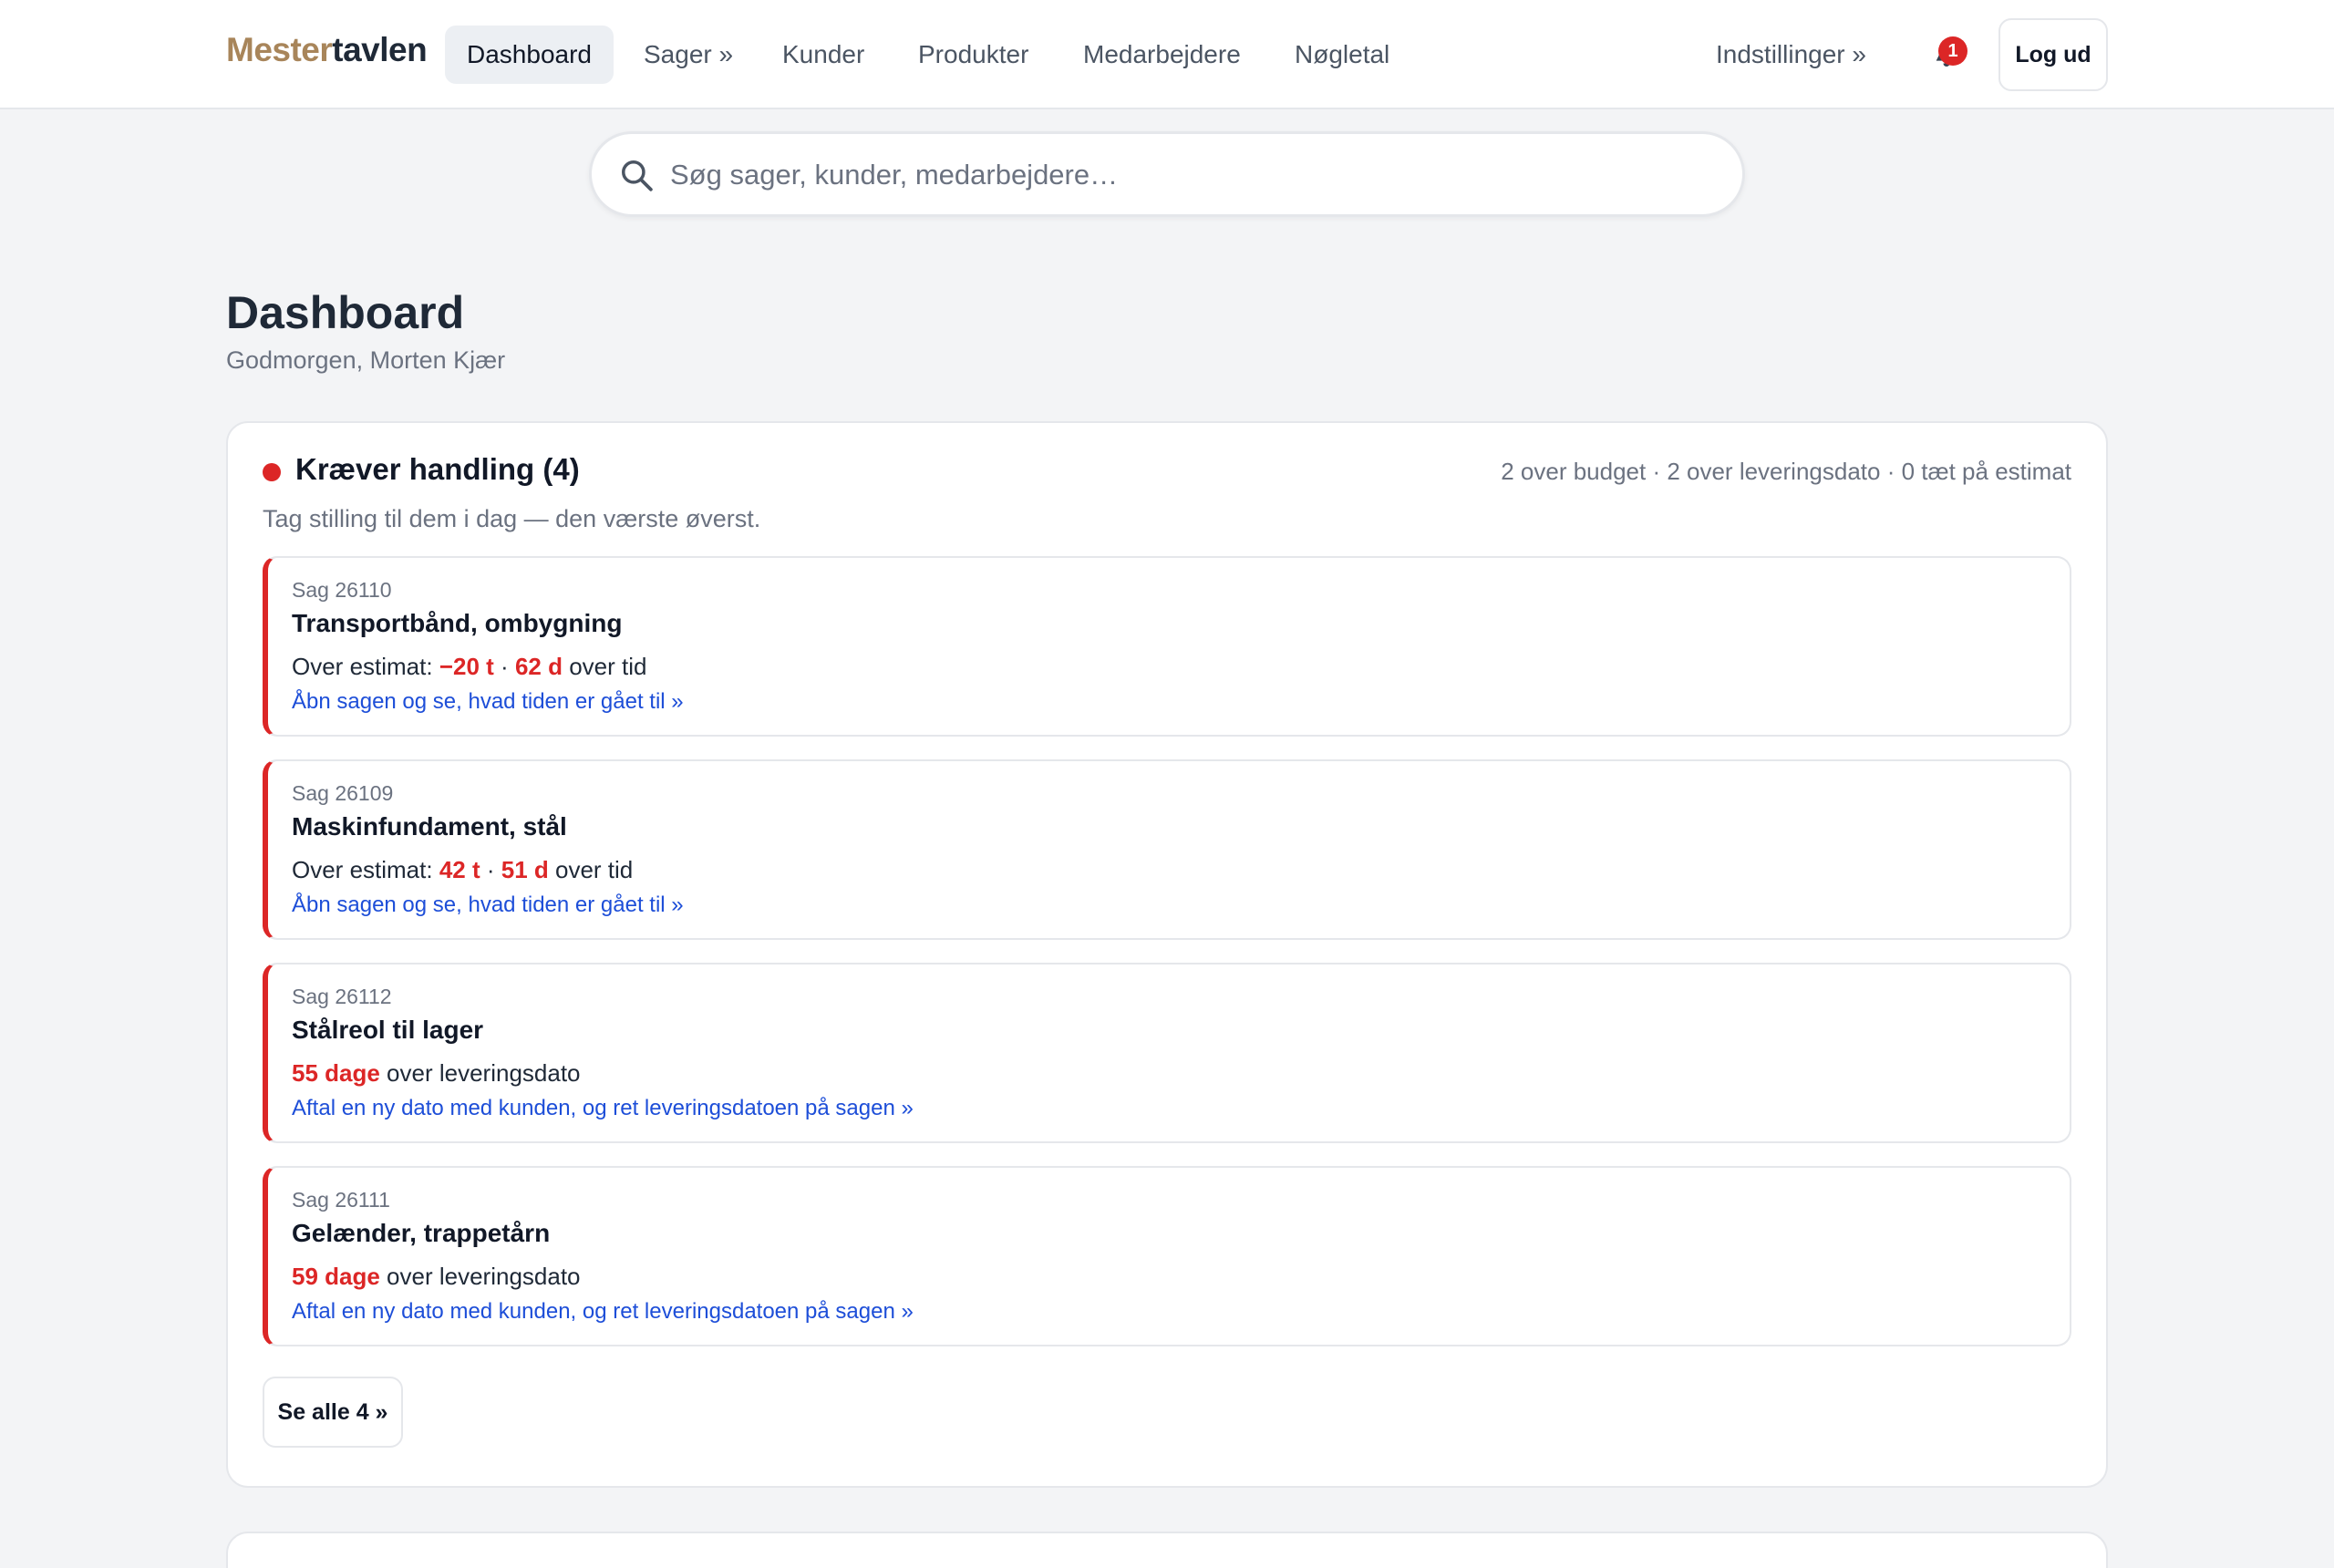 This screenshot has height=1568, width=2334. I want to click on case-status: 55 dage over leveringsdato, so click(437, 1073).